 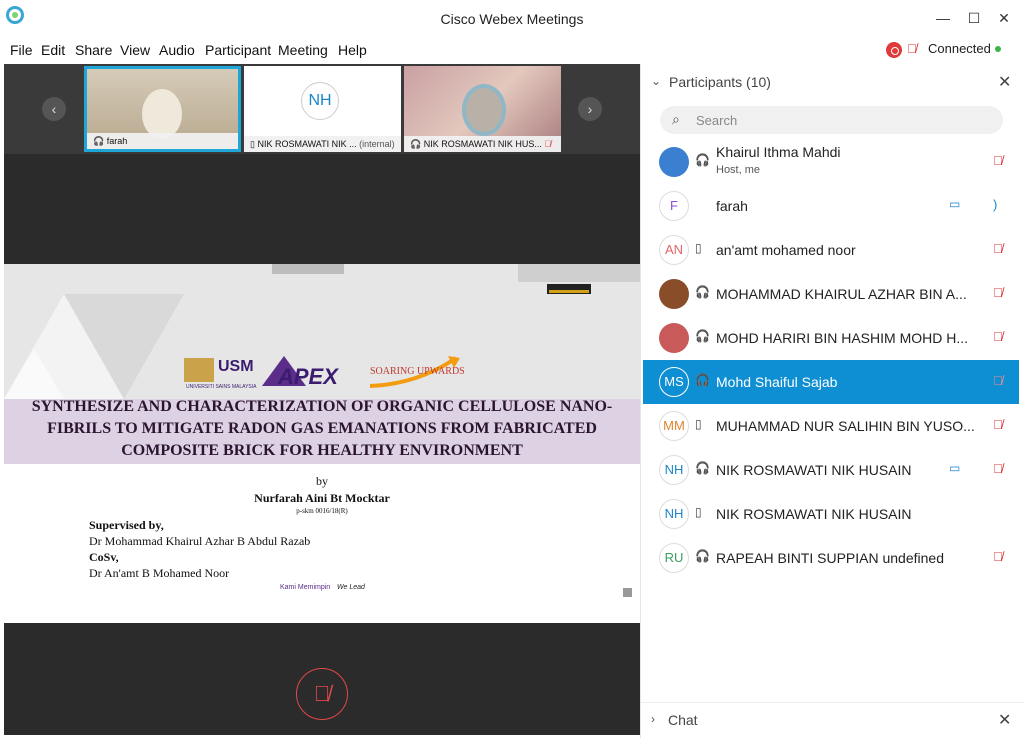 I want to click on chevron-right-icon: ›, so click(x=653, y=719).